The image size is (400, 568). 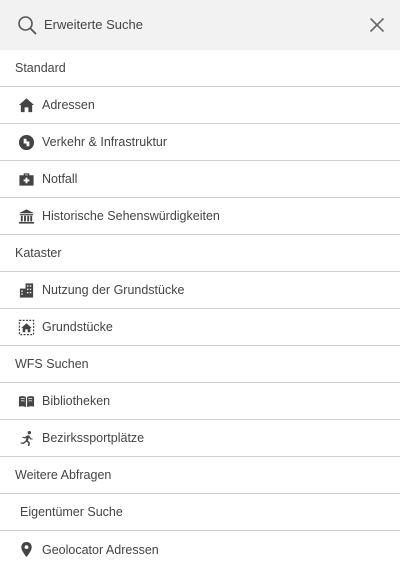 I want to click on item-eigentuemer-suche: Eigentümer Suche, so click(x=200, y=512).